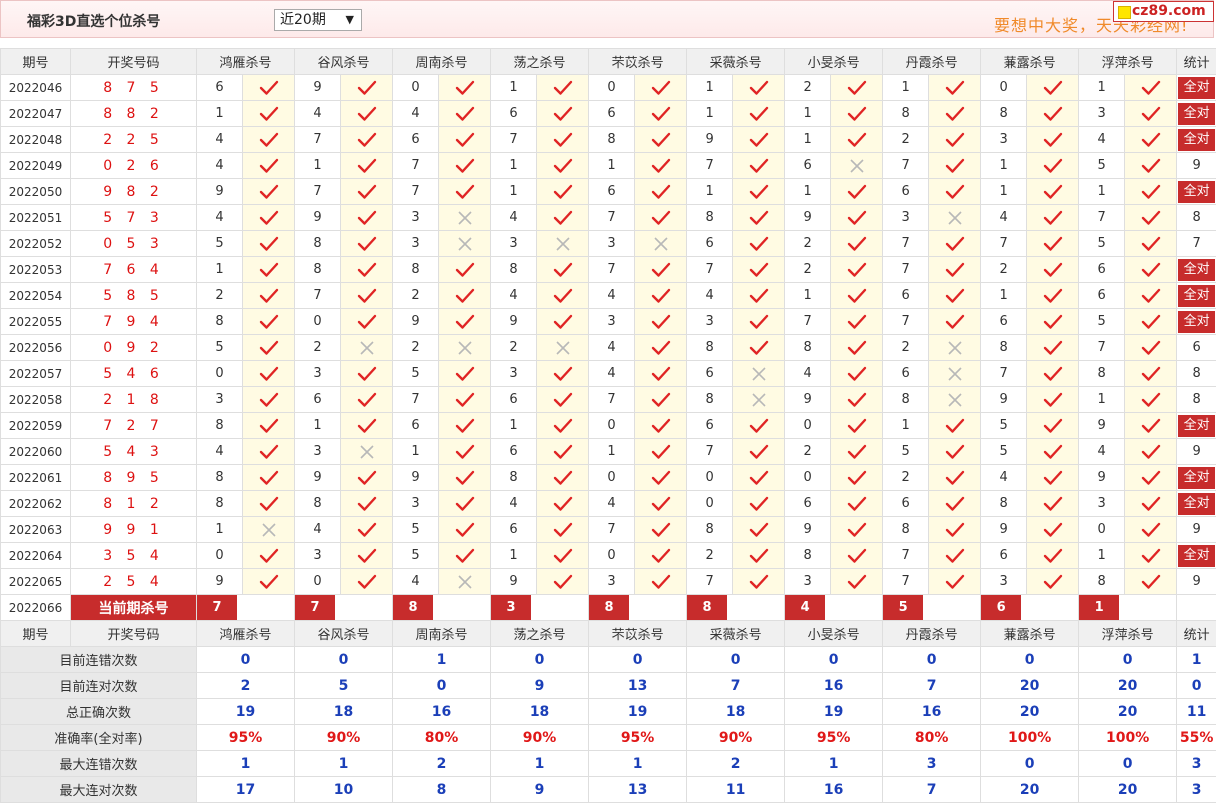 This screenshot has width=1216, height=805. Describe the element at coordinates (344, 711) in the screenshot. I see `summary-value: 18` at that location.